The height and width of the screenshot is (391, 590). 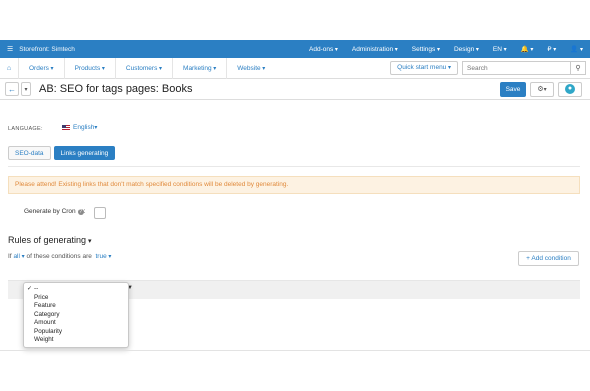 What do you see at coordinates (66, 127) in the screenshot?
I see `us-flag-icon` at bounding box center [66, 127].